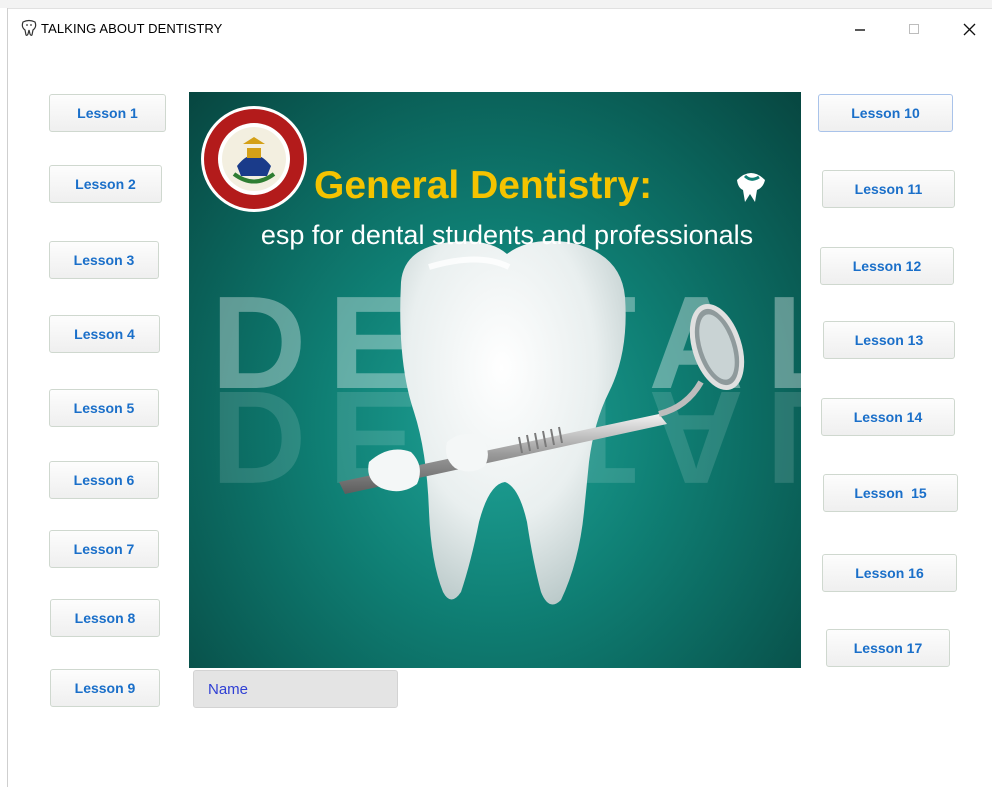  I want to click on name-field: Name, so click(295, 689).